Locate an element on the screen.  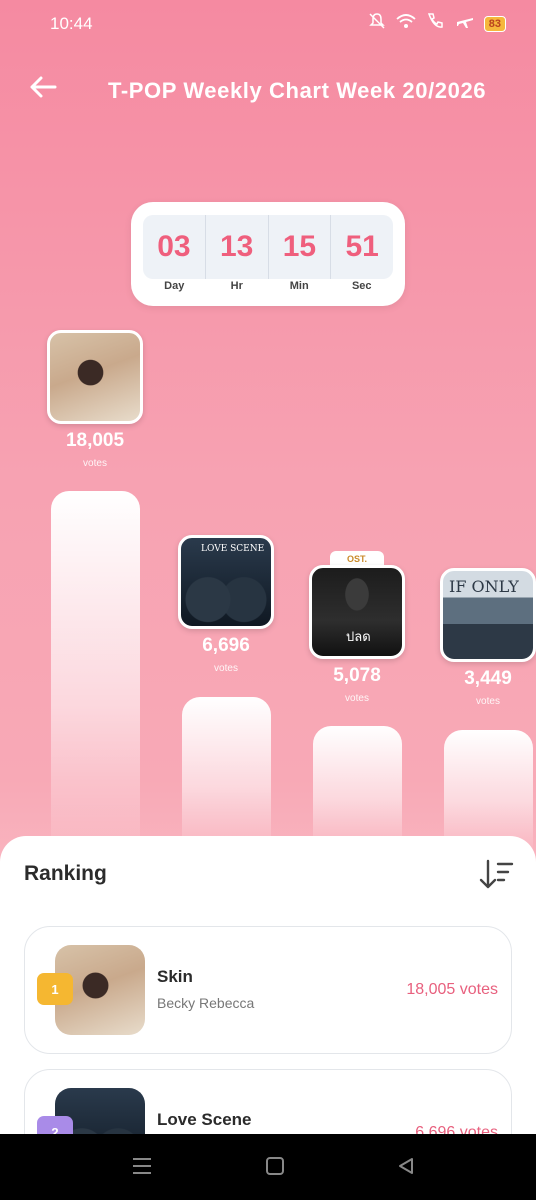
podium-item-3: OST. ปลด 5,078 votes is located at coordinates (357, 627).